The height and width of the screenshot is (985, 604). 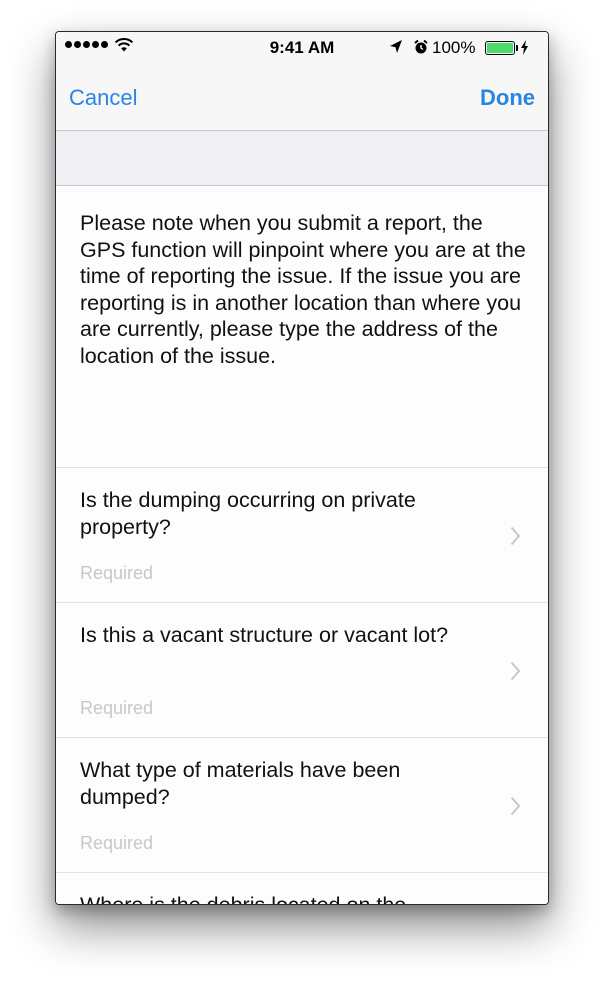 I want to click on done-button: Done, so click(x=507, y=98).